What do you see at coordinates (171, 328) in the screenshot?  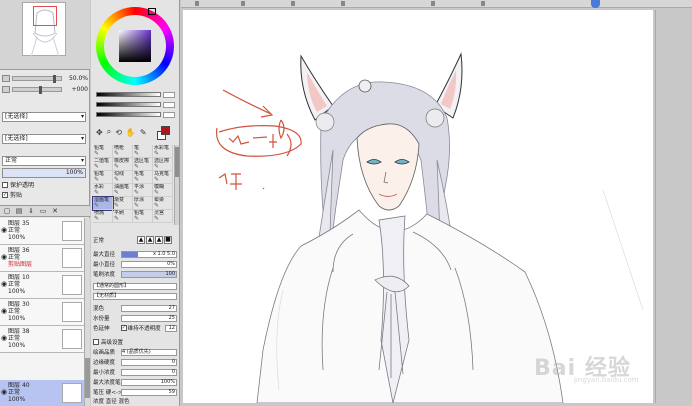 I see `keep-slider: 12` at bounding box center [171, 328].